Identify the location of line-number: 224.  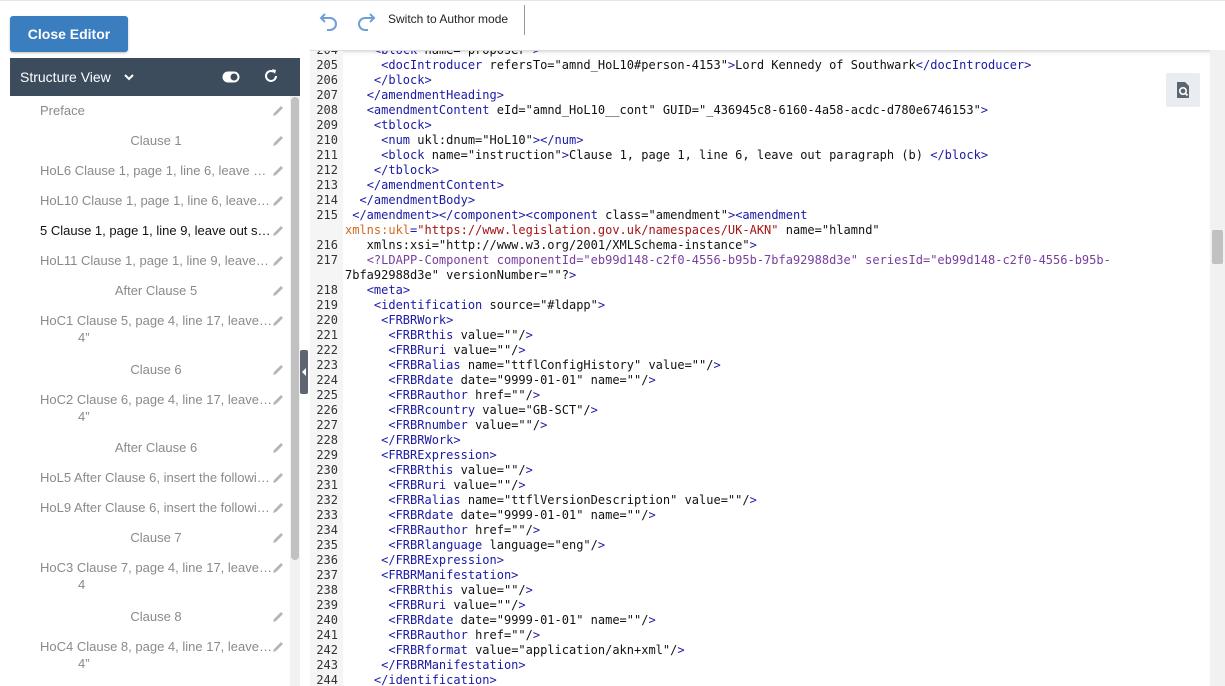
(327, 380).